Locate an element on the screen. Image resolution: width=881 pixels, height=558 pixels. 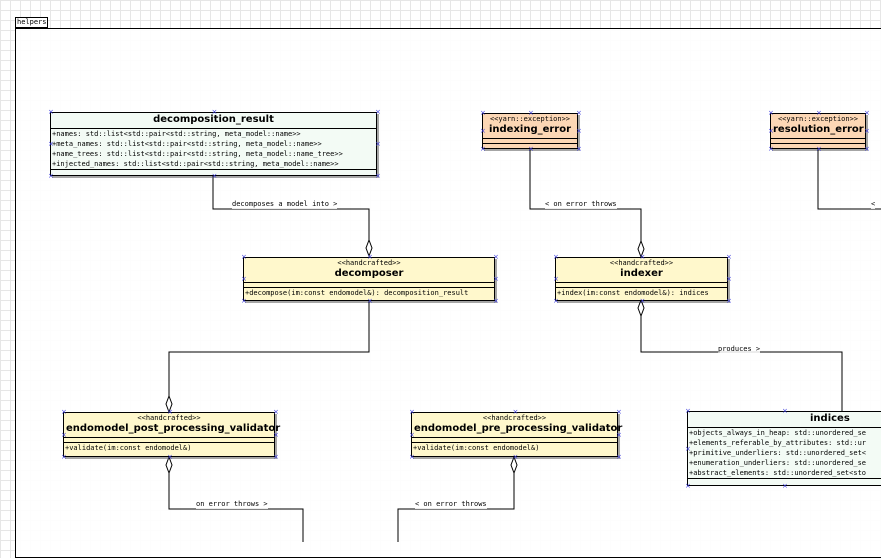
label-produces: produces > is located at coordinates (739, 349).